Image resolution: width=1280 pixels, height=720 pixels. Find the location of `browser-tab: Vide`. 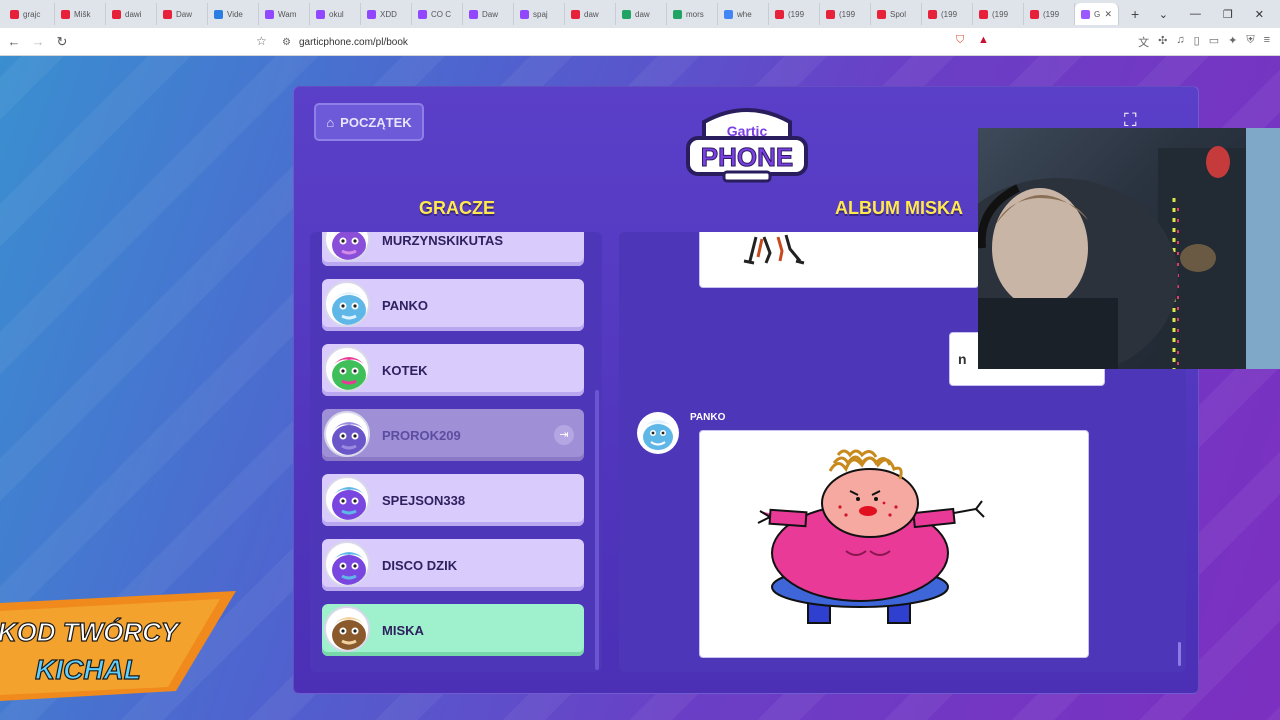

browser-tab: Vide is located at coordinates (233, 14).